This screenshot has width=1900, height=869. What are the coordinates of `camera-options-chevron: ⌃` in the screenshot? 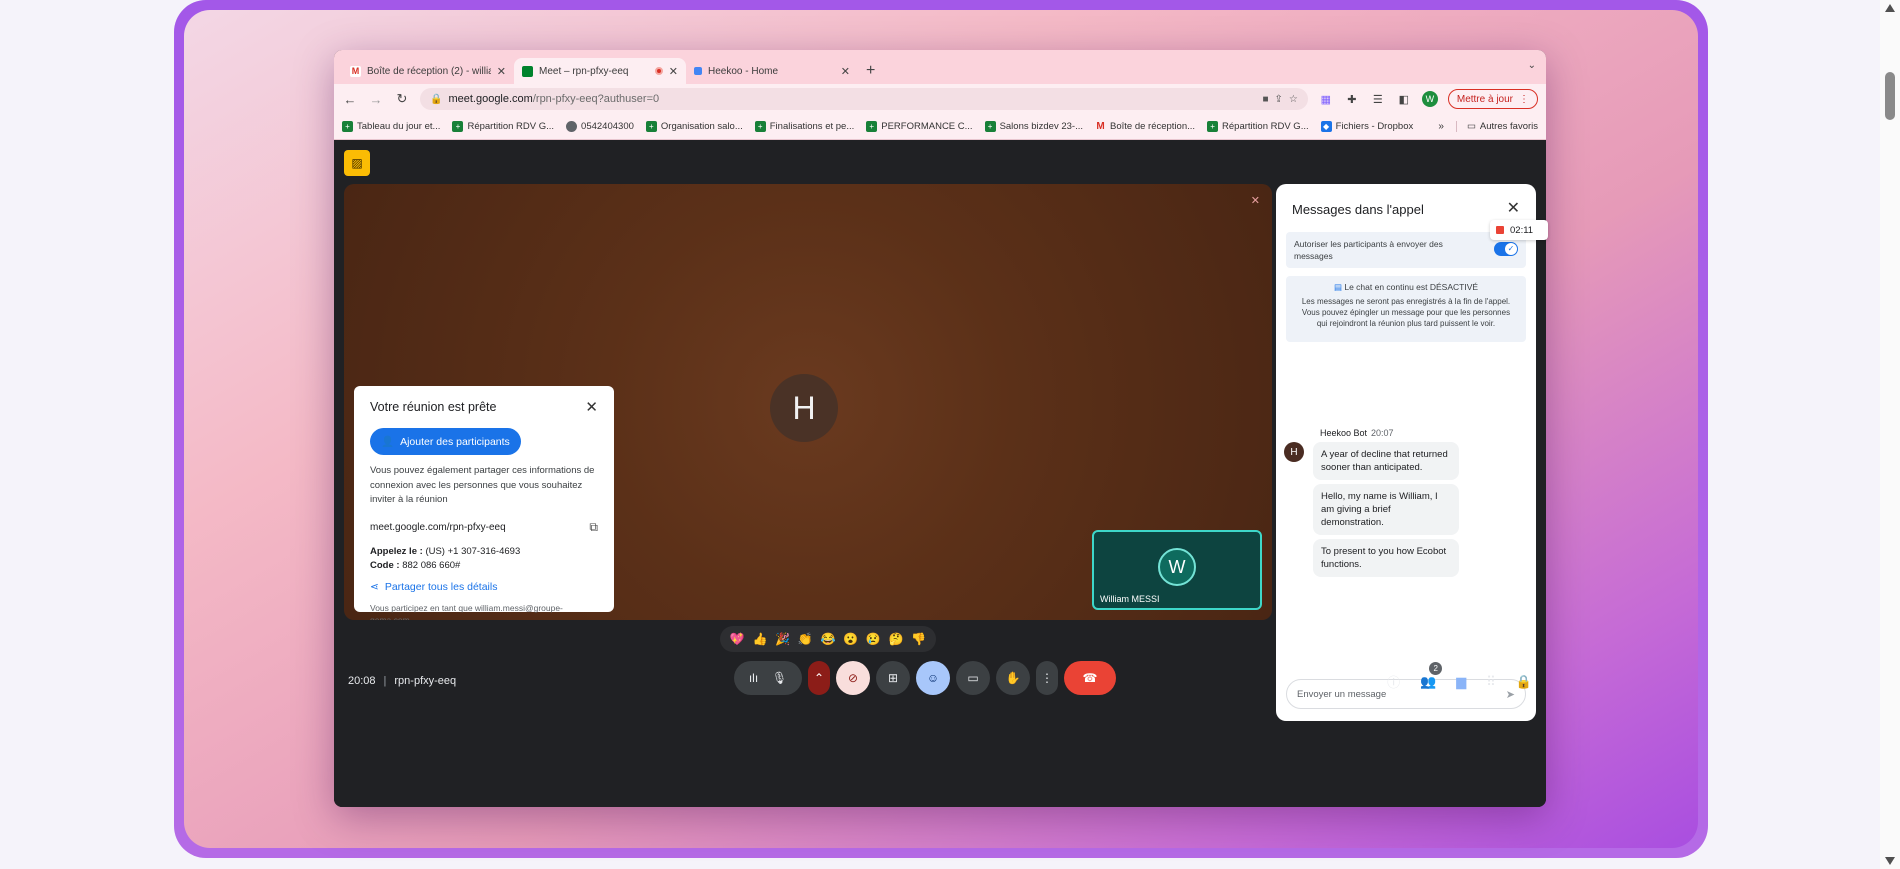 It's located at (819, 678).